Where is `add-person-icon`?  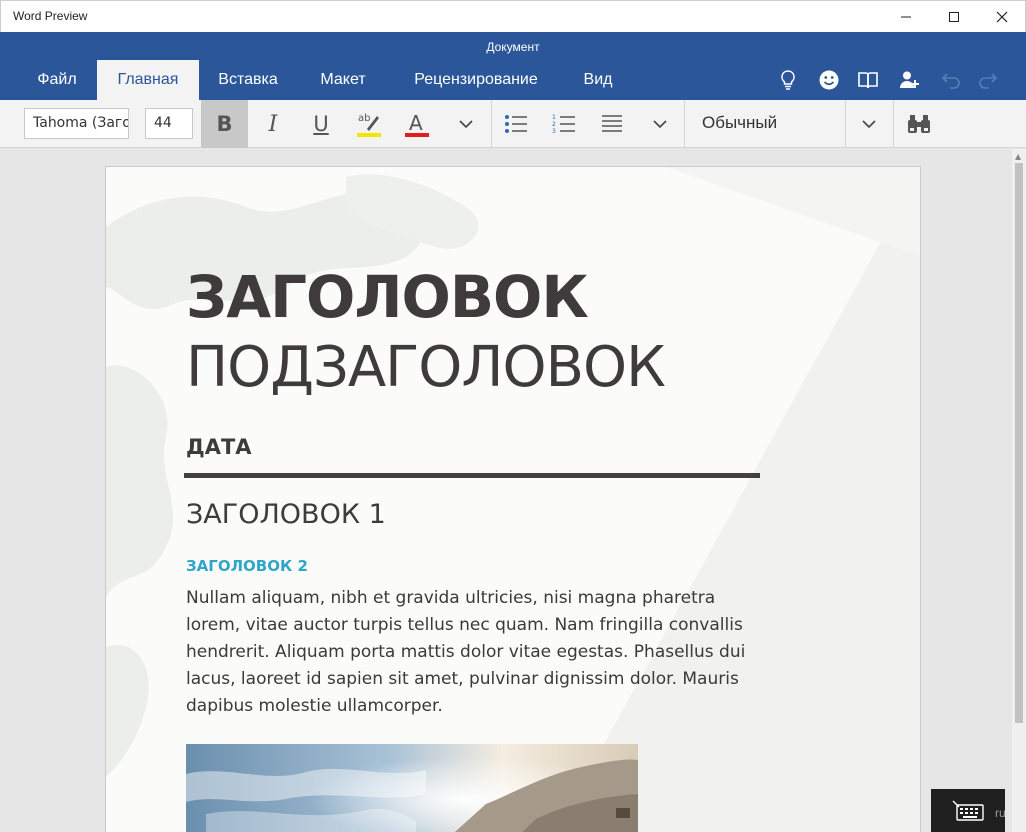 add-person-icon is located at coordinates (909, 80).